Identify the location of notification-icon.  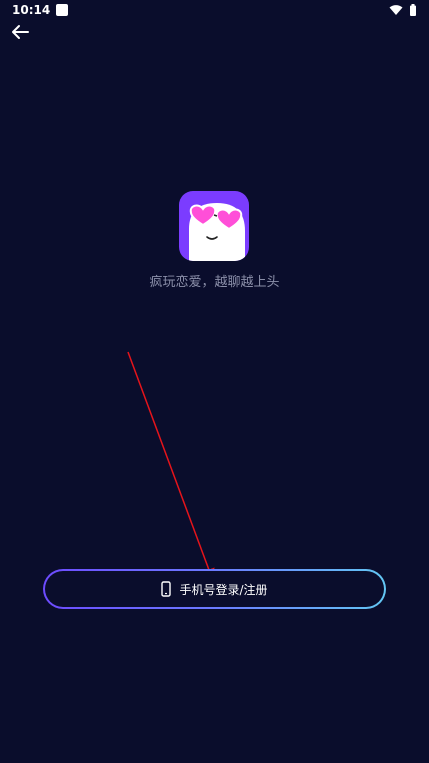
(62, 10).